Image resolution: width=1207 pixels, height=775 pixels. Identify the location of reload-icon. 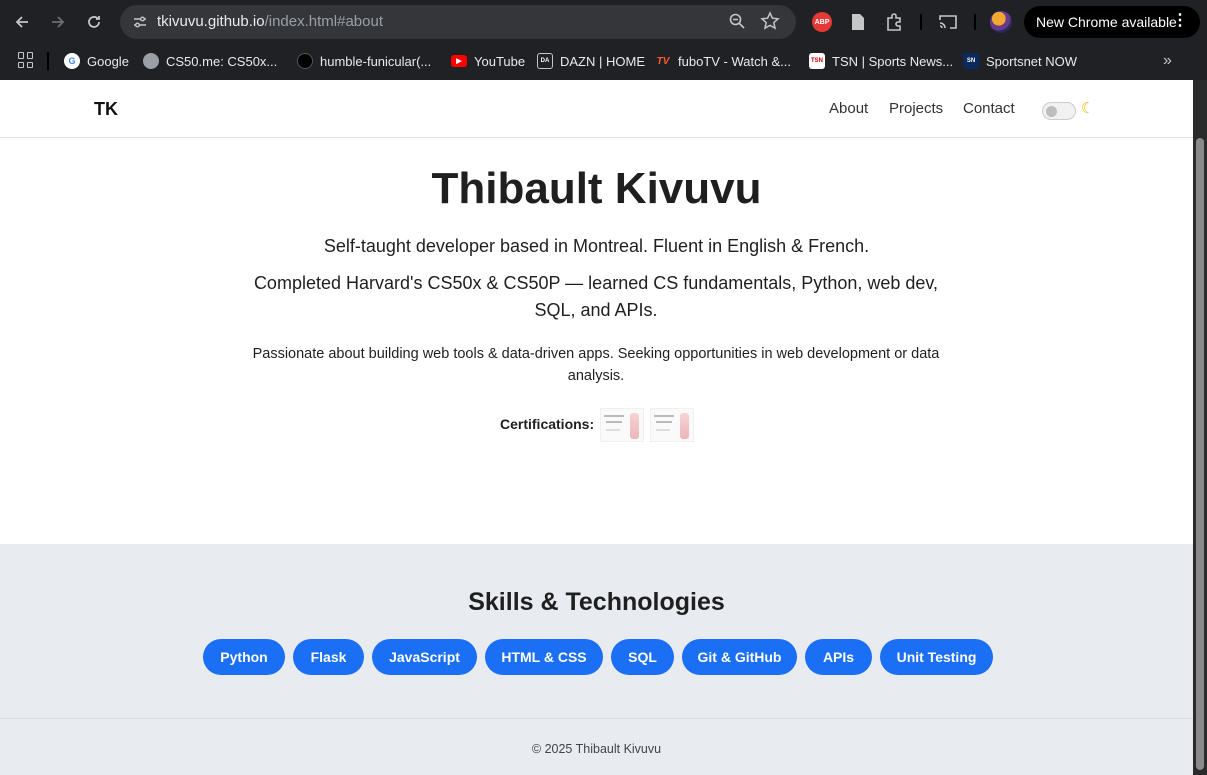
(94, 22).